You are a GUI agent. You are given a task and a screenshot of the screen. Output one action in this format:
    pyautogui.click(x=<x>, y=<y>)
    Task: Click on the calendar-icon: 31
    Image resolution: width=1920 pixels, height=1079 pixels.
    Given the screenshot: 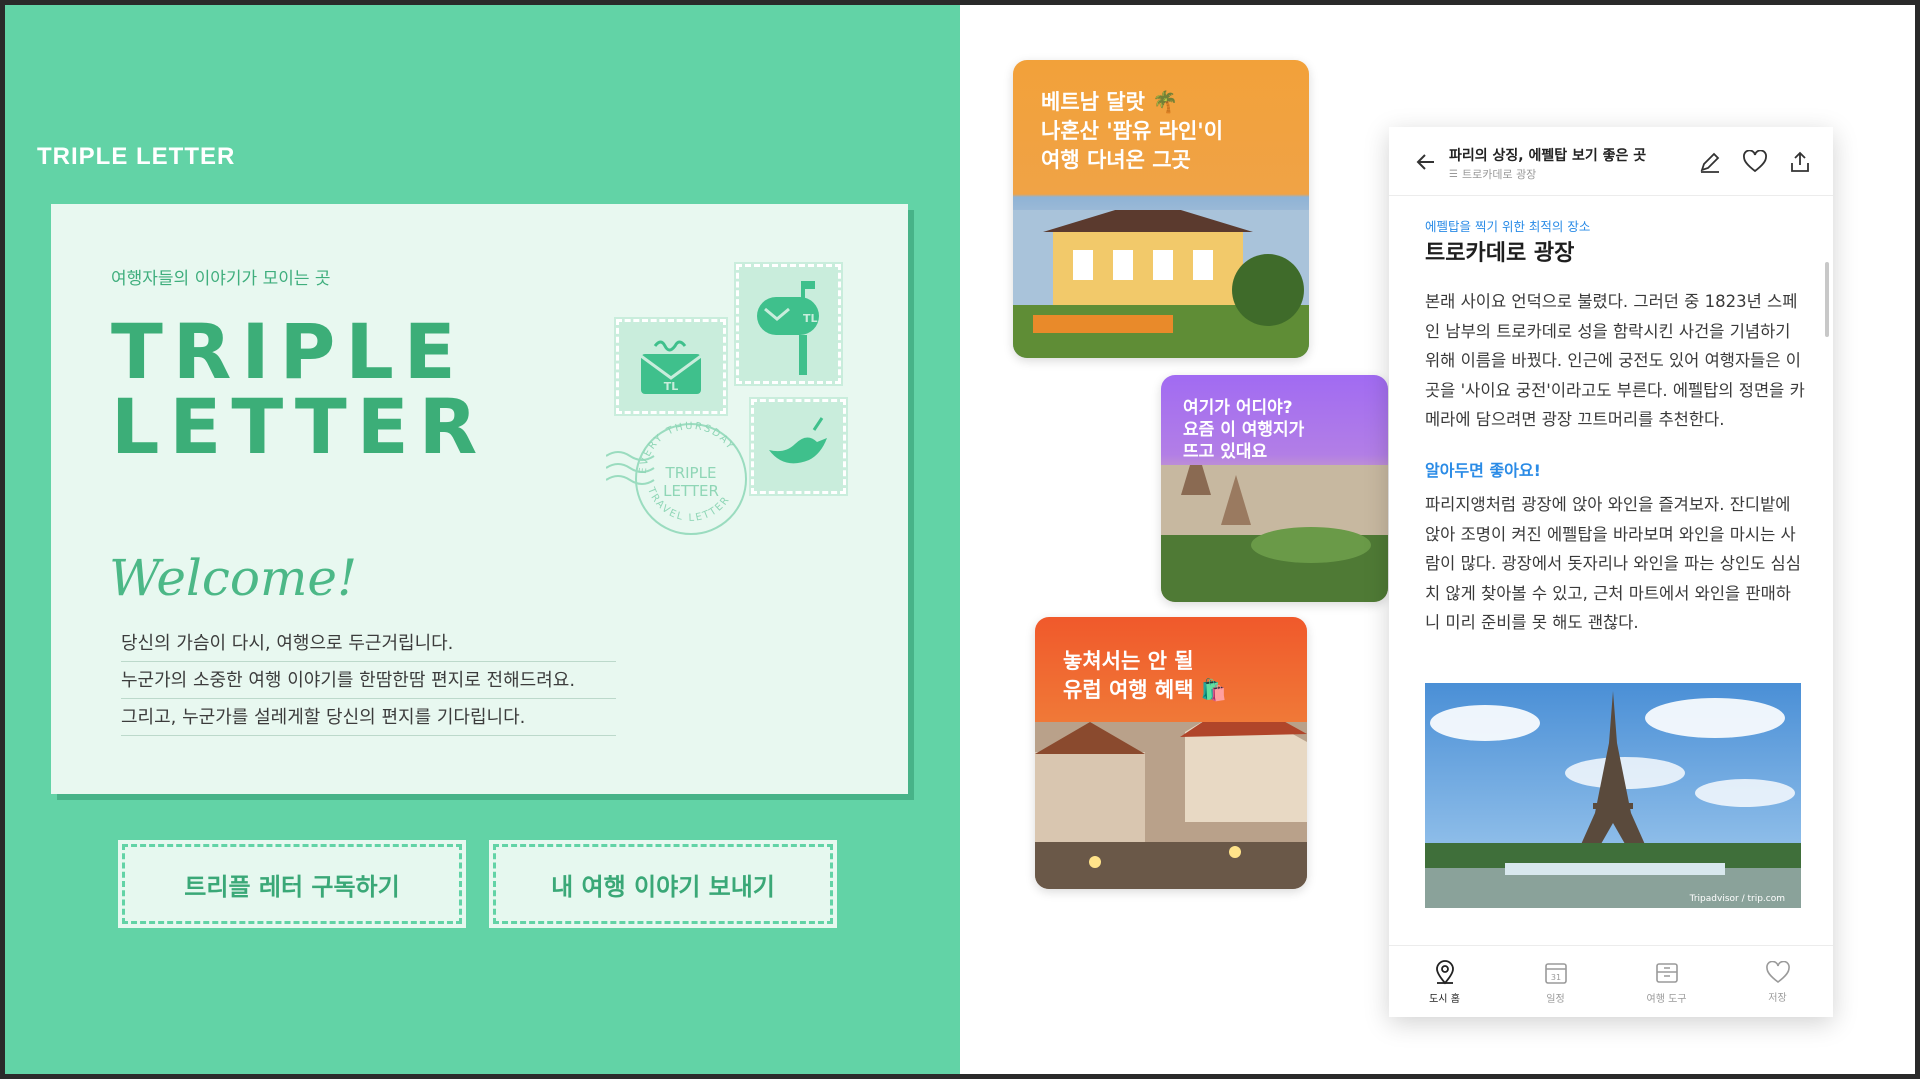 What is the action you would take?
    pyautogui.click(x=1555, y=973)
    